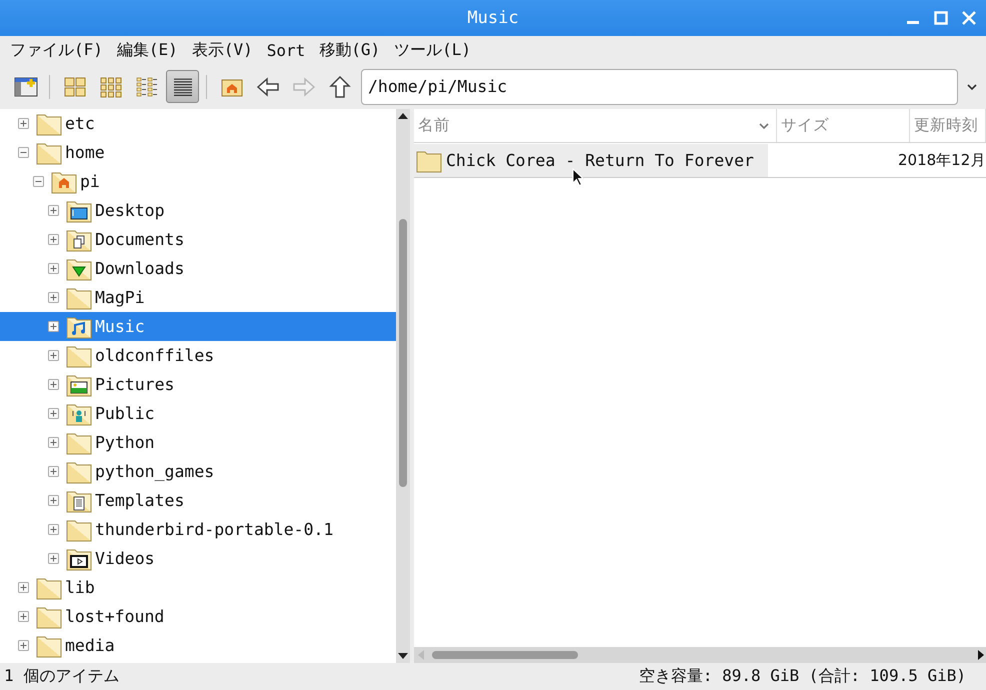 Image resolution: width=986 pixels, height=690 pixels. Describe the element at coordinates (198, 442) in the screenshot. I see `tree-item: Python` at that location.